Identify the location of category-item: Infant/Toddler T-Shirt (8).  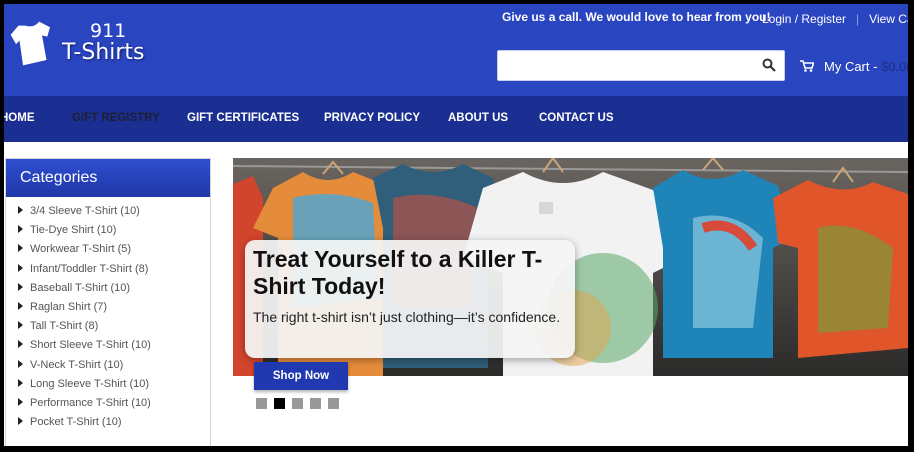
(114, 272).